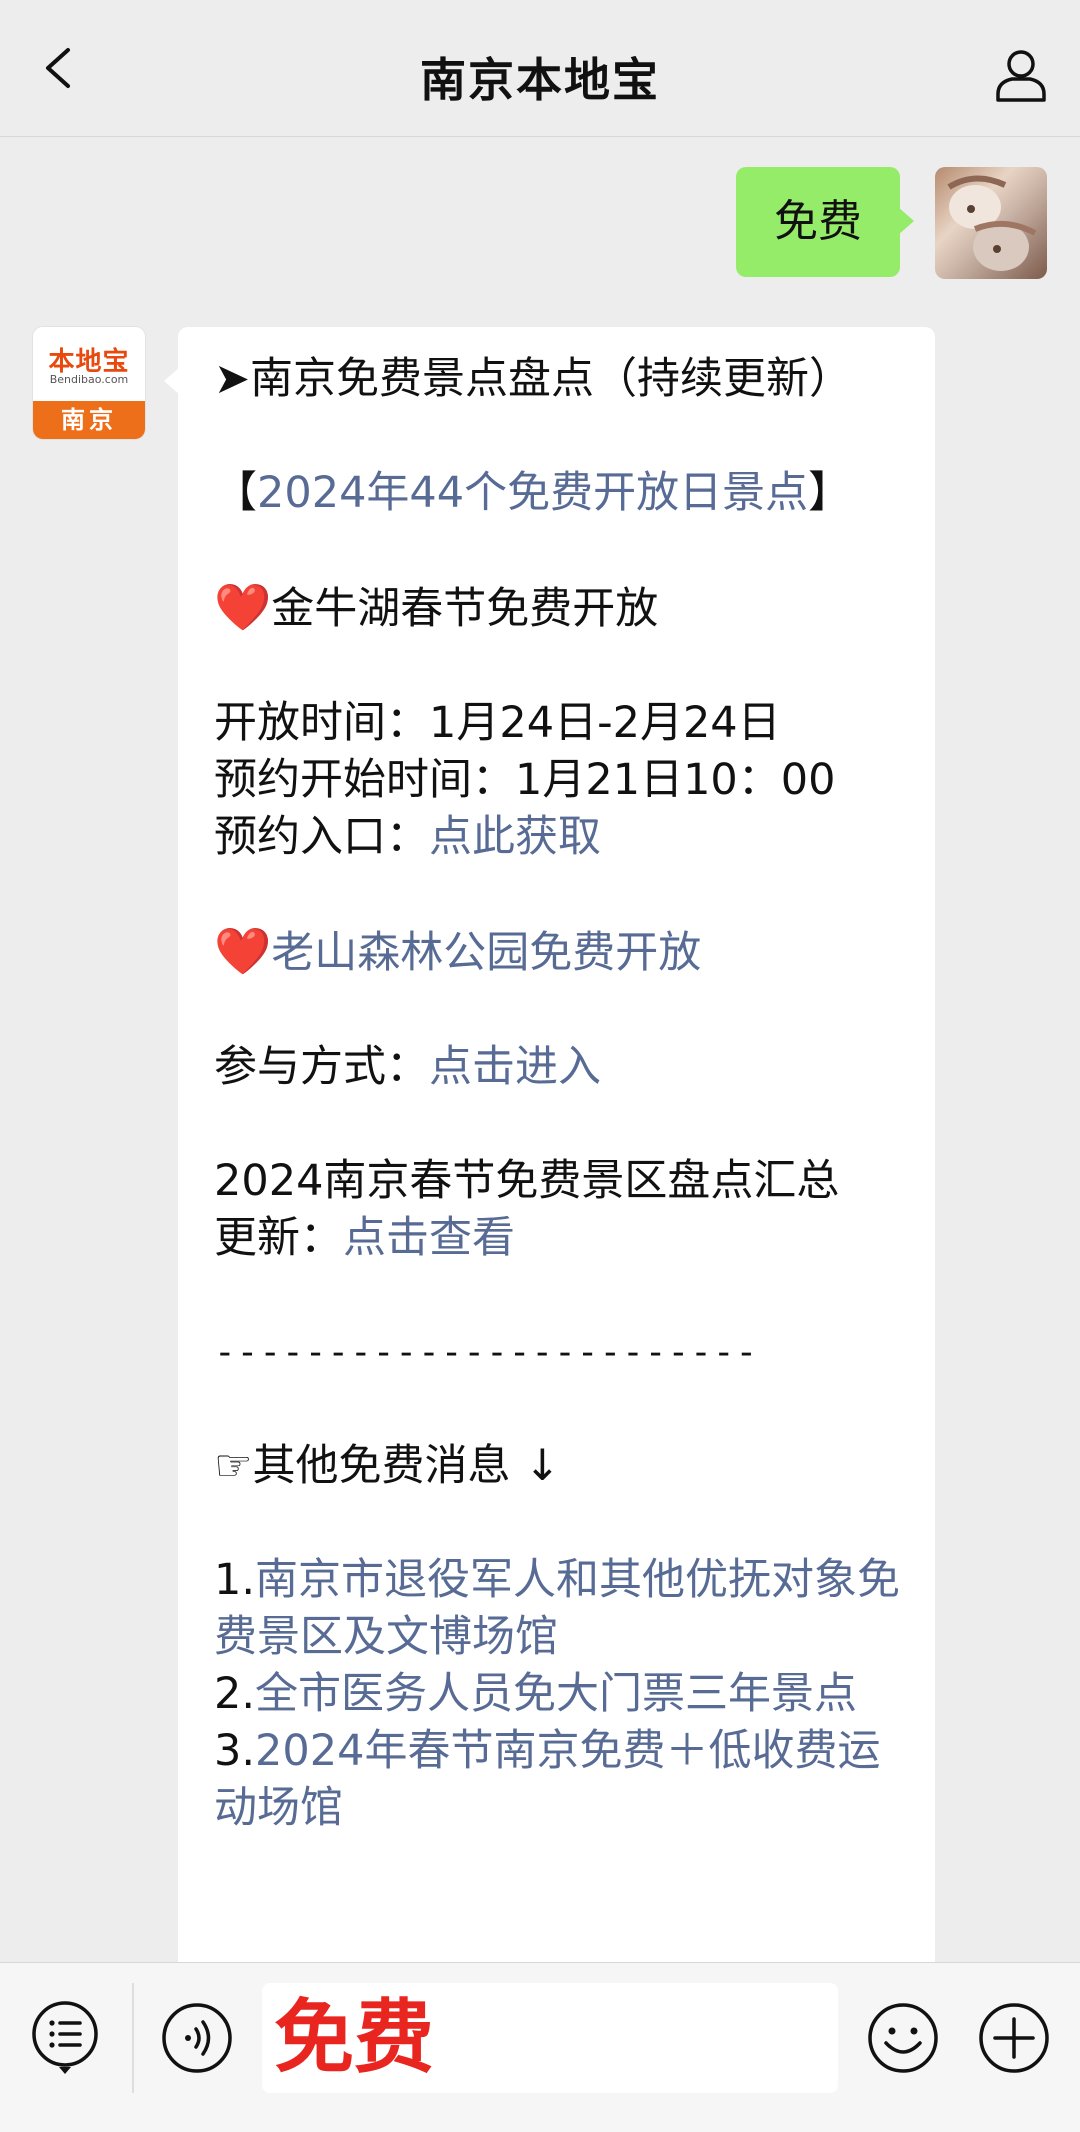 This screenshot has width=1080, height=2132. Describe the element at coordinates (89, 362) in the screenshot. I see `brand-logo: 本地宝 Bendibao.com` at that location.